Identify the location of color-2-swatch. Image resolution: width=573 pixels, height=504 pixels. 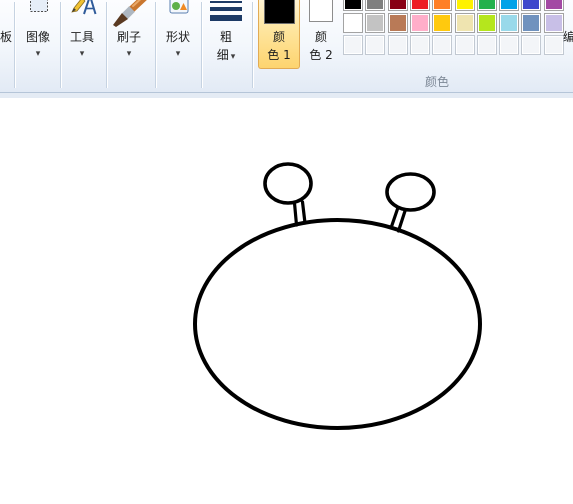
(321, 11).